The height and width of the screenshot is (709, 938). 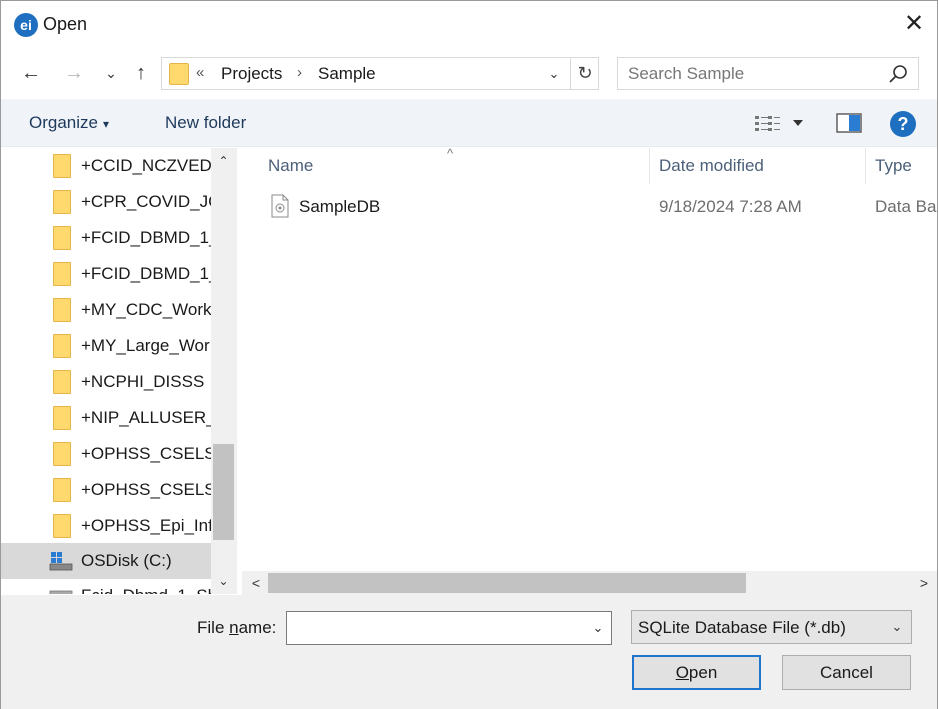 I want to click on search-box, so click(x=768, y=73).